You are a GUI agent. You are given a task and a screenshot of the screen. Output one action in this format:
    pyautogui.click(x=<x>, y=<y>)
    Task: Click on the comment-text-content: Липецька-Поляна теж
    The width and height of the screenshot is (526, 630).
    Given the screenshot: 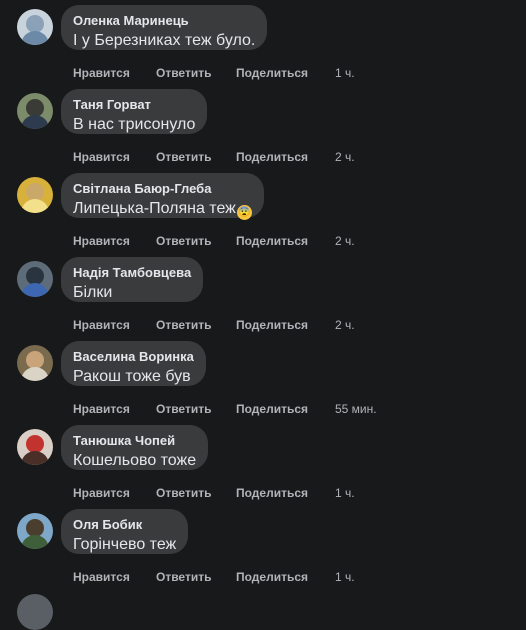 What is the action you would take?
    pyautogui.click(x=154, y=208)
    